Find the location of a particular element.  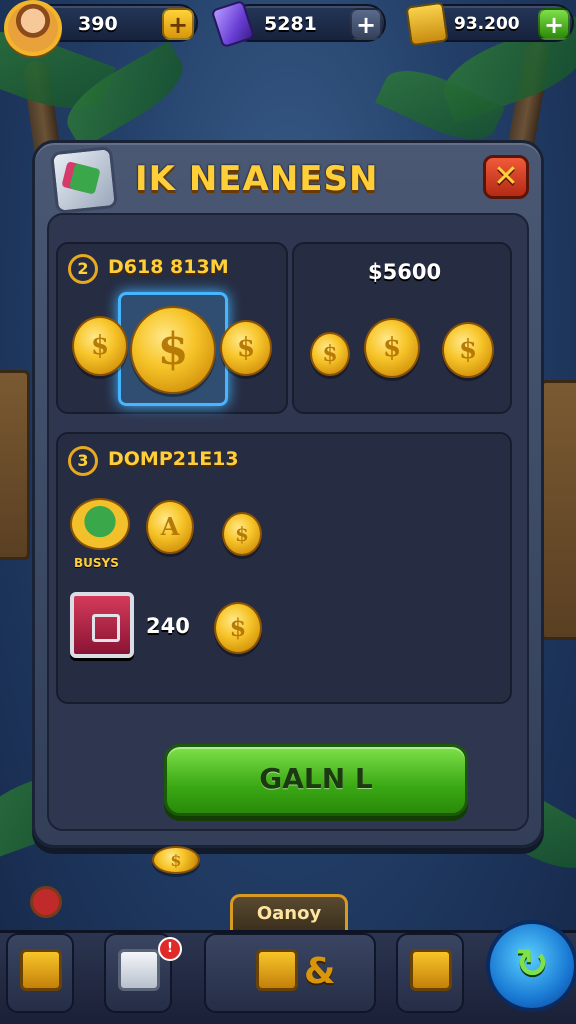

shop-box-icon is located at coordinates (84, 180).